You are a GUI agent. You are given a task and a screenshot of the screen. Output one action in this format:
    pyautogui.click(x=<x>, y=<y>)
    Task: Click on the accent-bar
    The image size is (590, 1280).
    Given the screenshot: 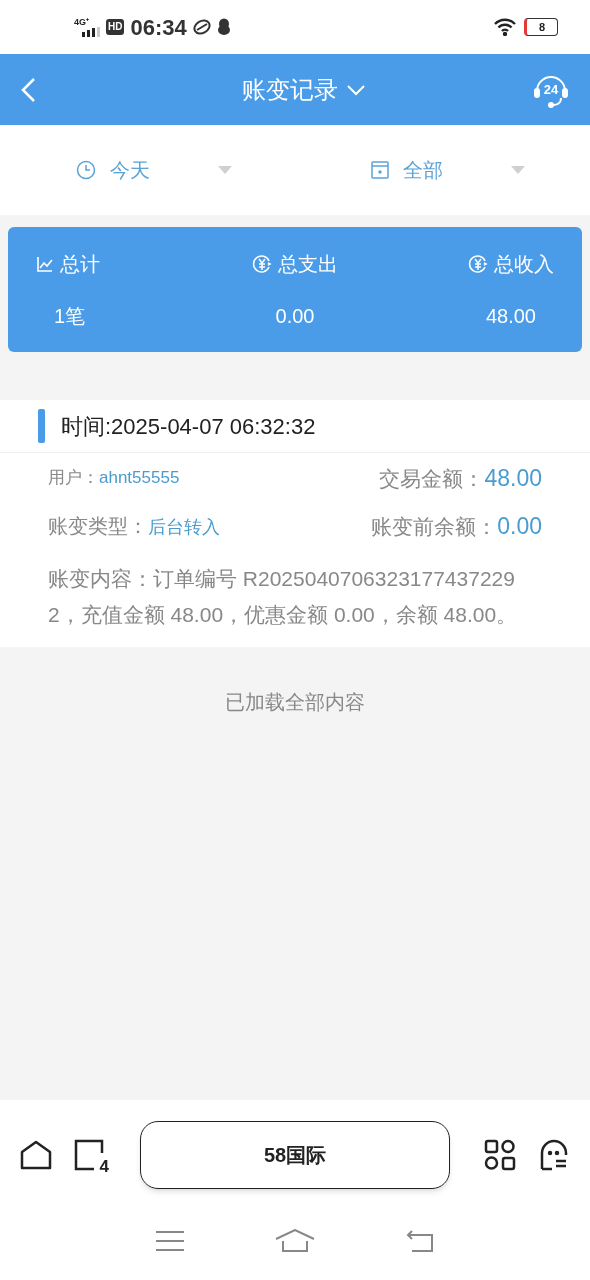 What is the action you would take?
    pyautogui.click(x=41, y=426)
    